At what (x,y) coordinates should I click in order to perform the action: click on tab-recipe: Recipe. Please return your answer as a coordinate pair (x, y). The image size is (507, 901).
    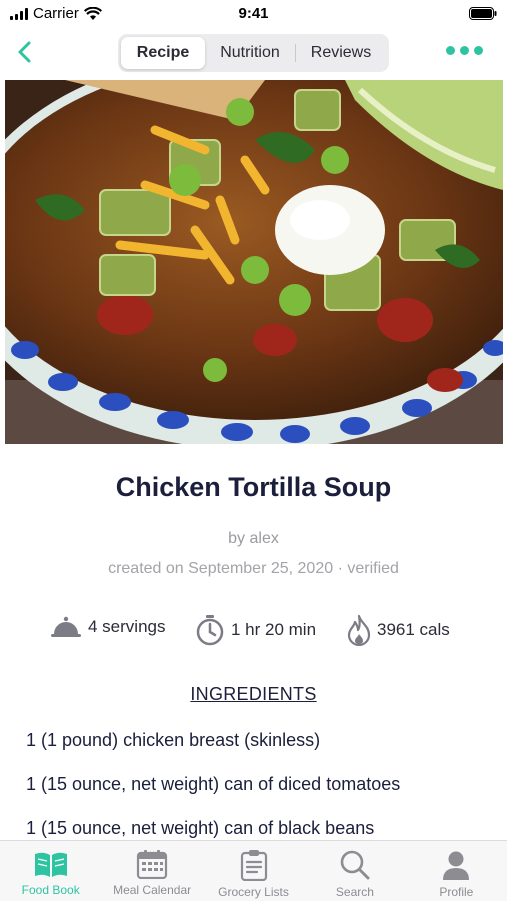
    Looking at the image, I should click on (163, 53).